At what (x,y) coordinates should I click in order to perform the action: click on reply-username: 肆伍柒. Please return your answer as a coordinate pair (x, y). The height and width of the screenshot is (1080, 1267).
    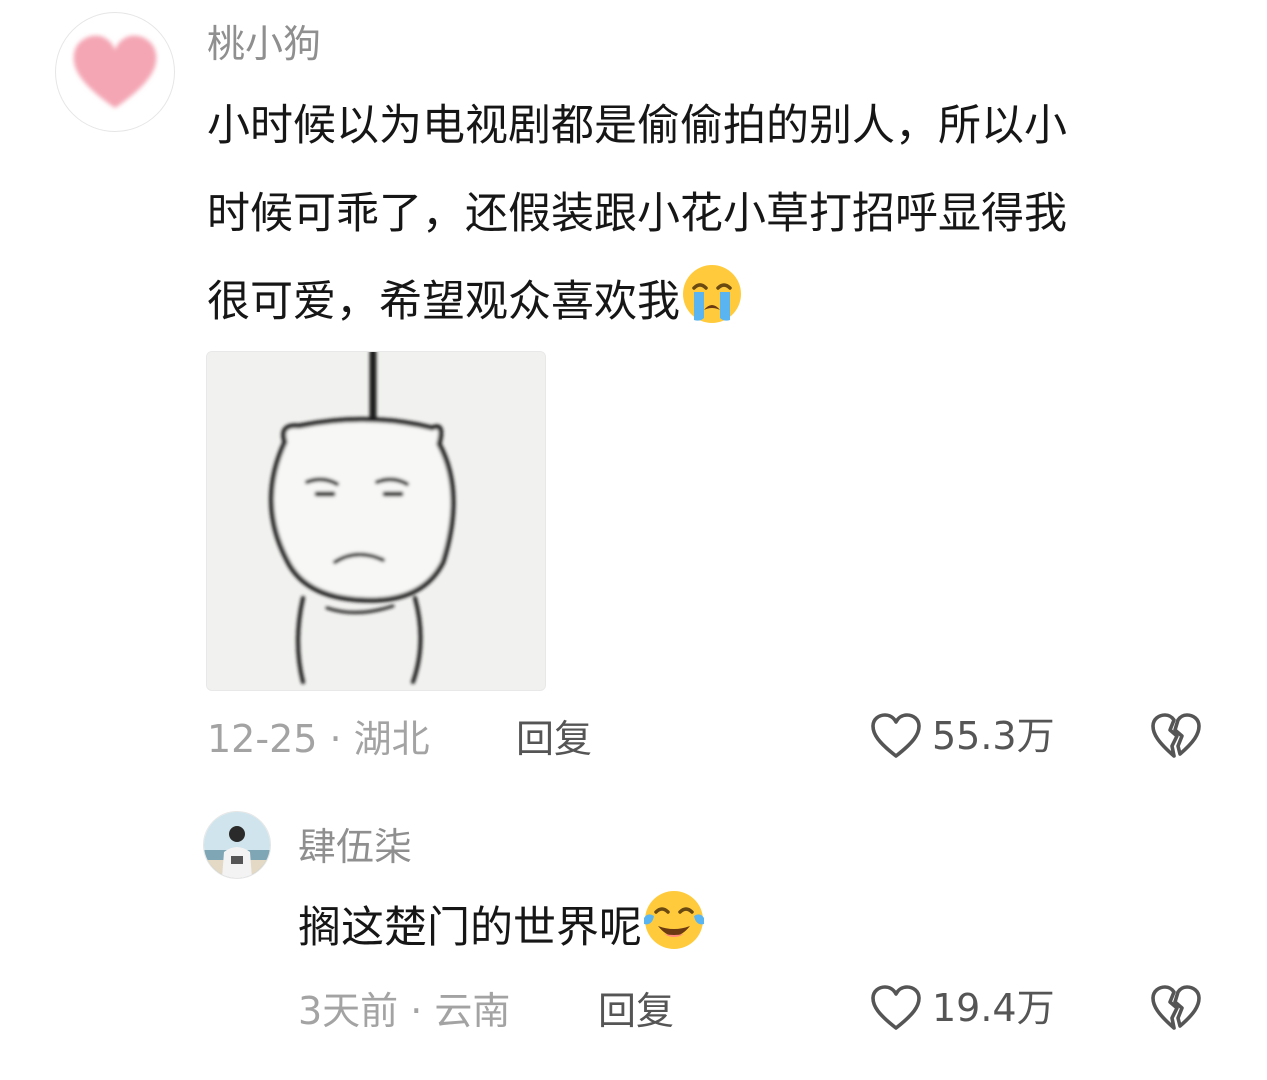
    Looking at the image, I should click on (355, 847).